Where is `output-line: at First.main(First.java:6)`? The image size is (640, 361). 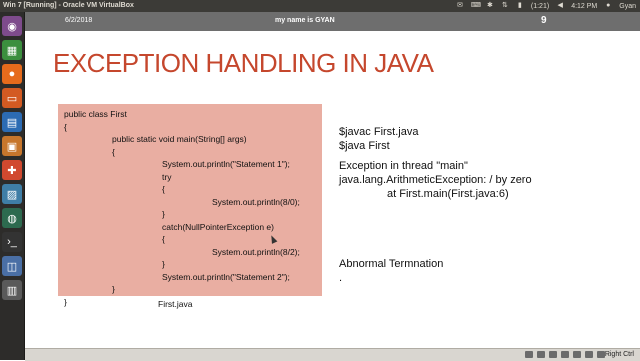 output-line: at First.main(First.java:6) is located at coordinates (448, 194).